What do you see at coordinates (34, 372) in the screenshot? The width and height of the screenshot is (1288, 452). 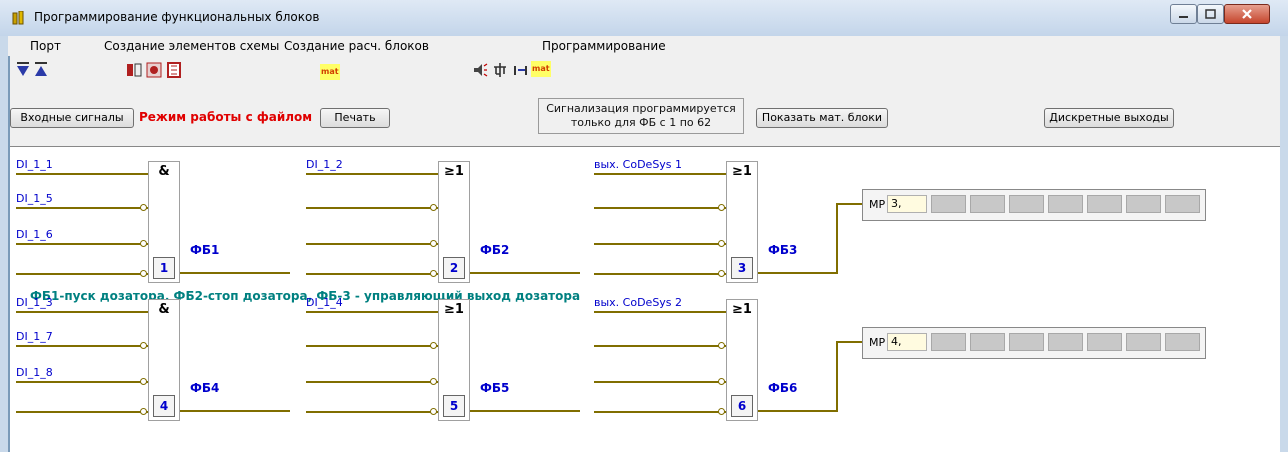 I see `input-signal-label: DI_1_8` at bounding box center [34, 372].